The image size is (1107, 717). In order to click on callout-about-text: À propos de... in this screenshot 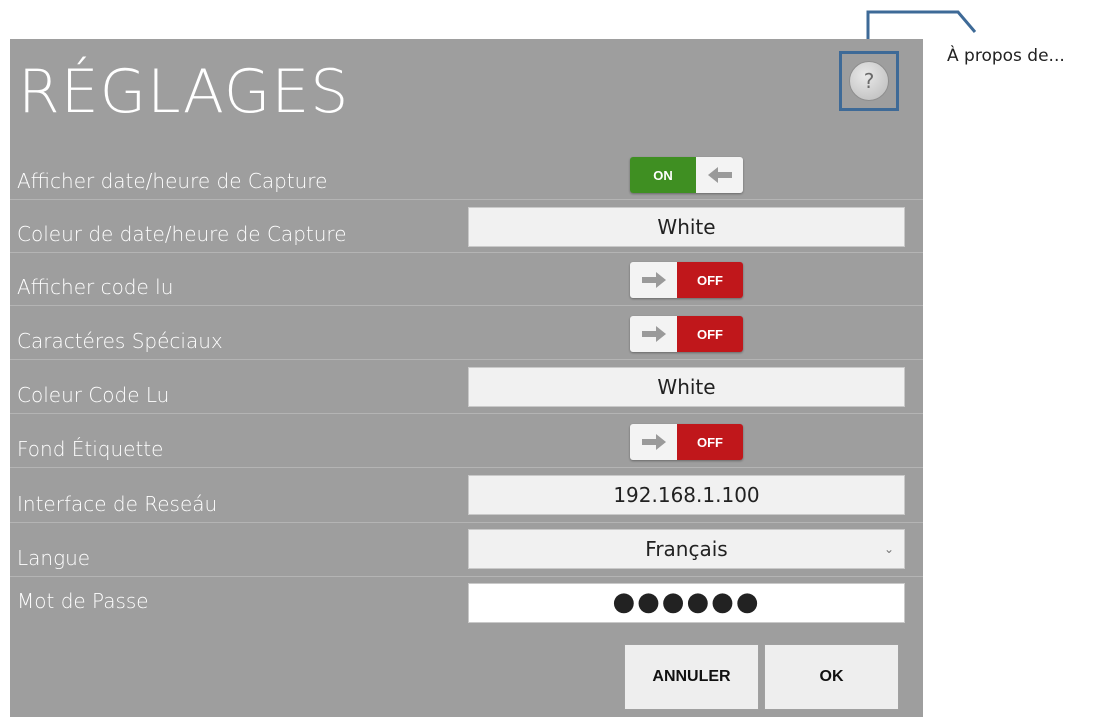, I will do `click(1006, 56)`.